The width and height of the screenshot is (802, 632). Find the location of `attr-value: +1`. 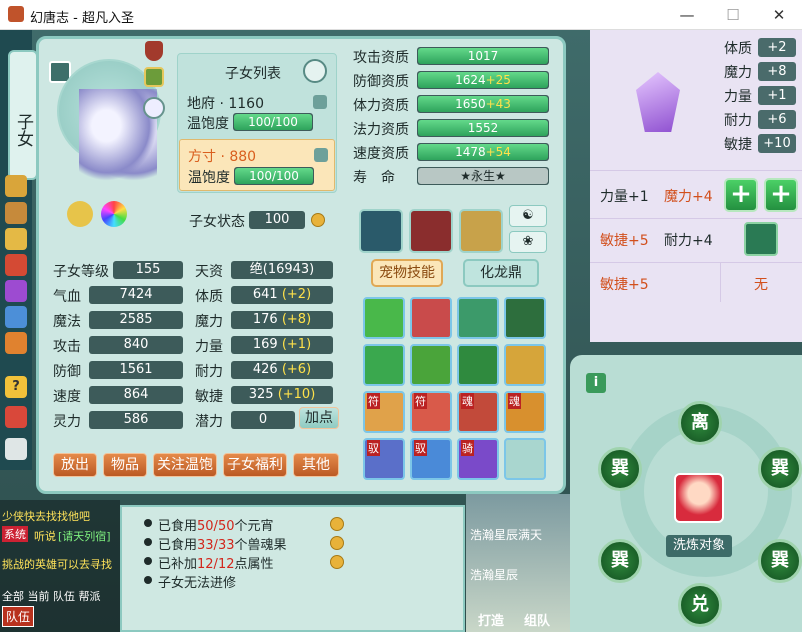

attr-value: +1 is located at coordinates (777, 95).